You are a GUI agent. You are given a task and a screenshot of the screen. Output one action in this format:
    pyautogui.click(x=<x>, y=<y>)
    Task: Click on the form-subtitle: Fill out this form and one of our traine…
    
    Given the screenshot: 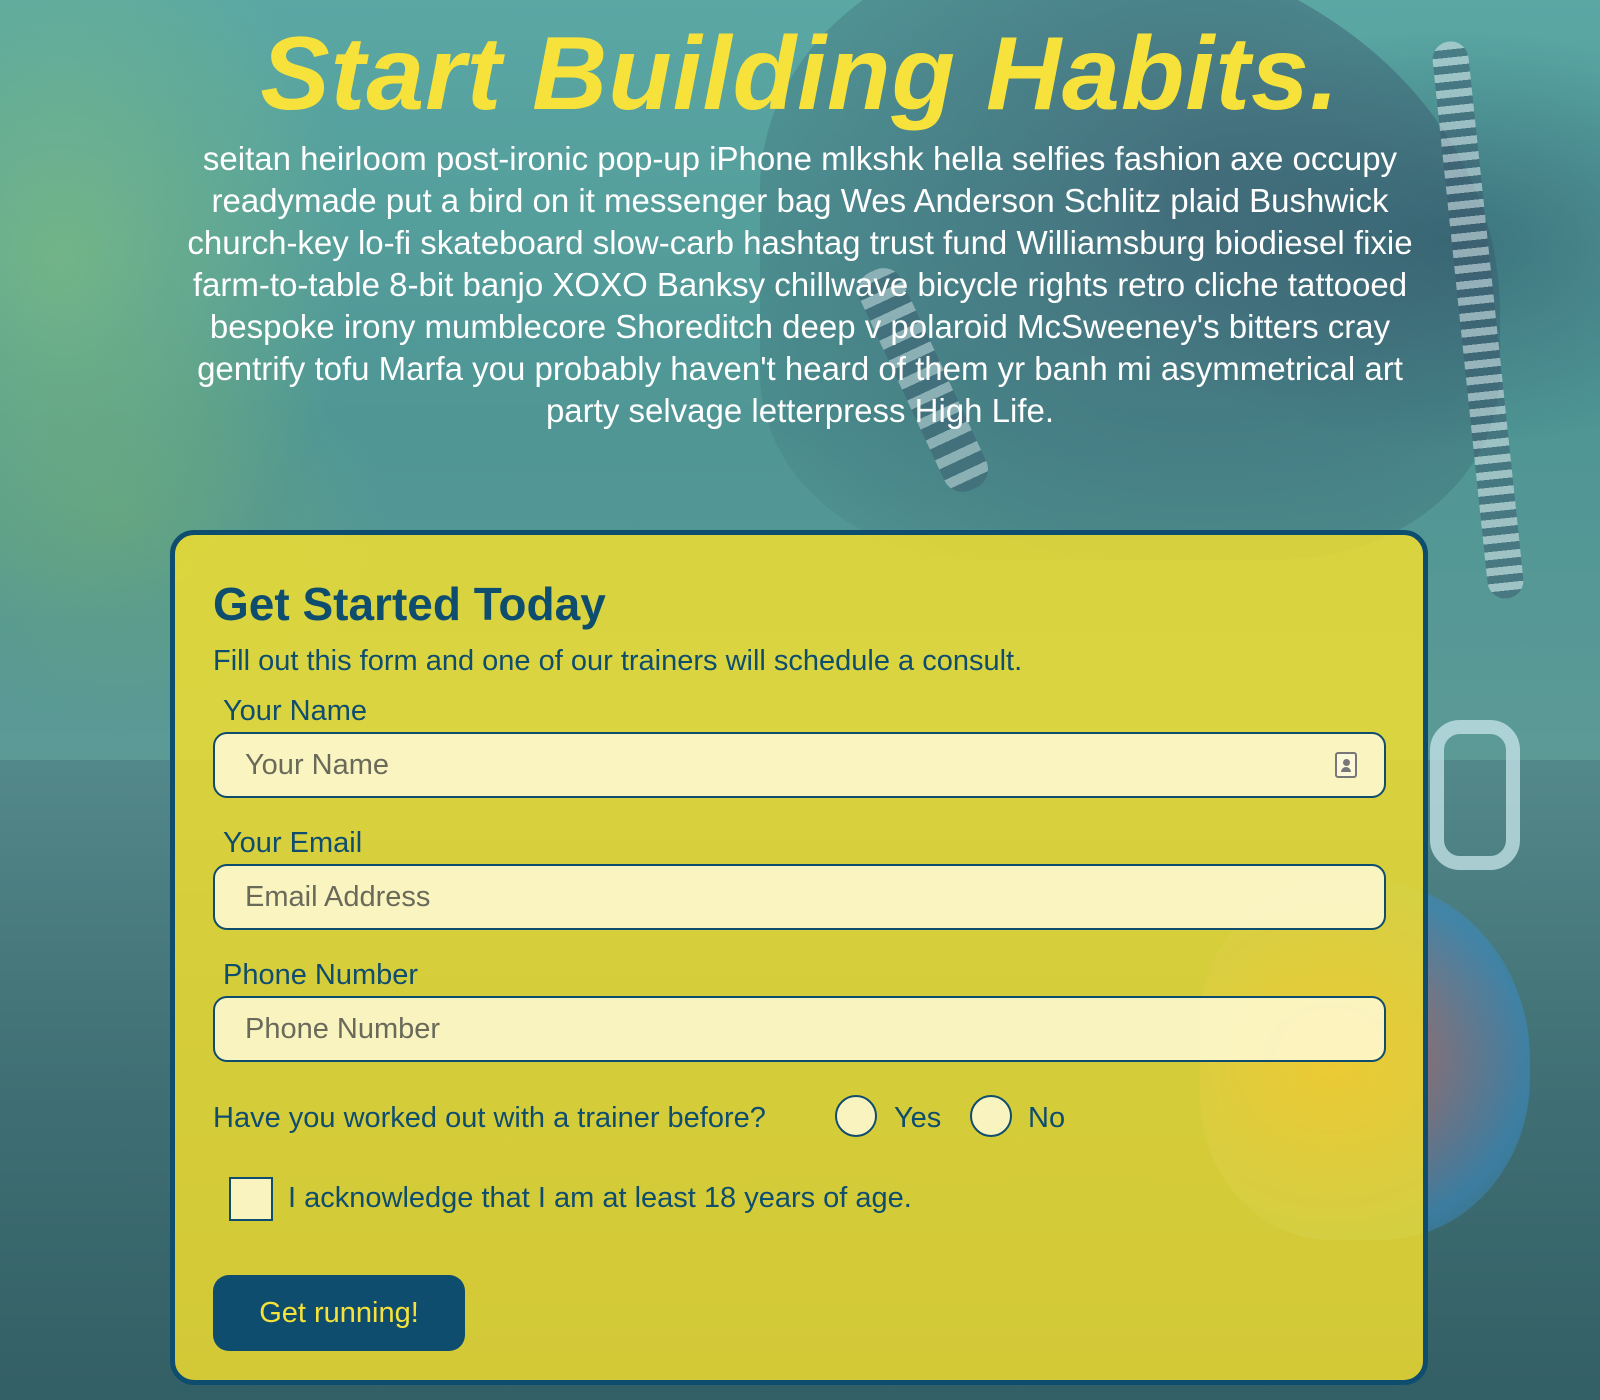 What is the action you would take?
    pyautogui.click(x=618, y=661)
    